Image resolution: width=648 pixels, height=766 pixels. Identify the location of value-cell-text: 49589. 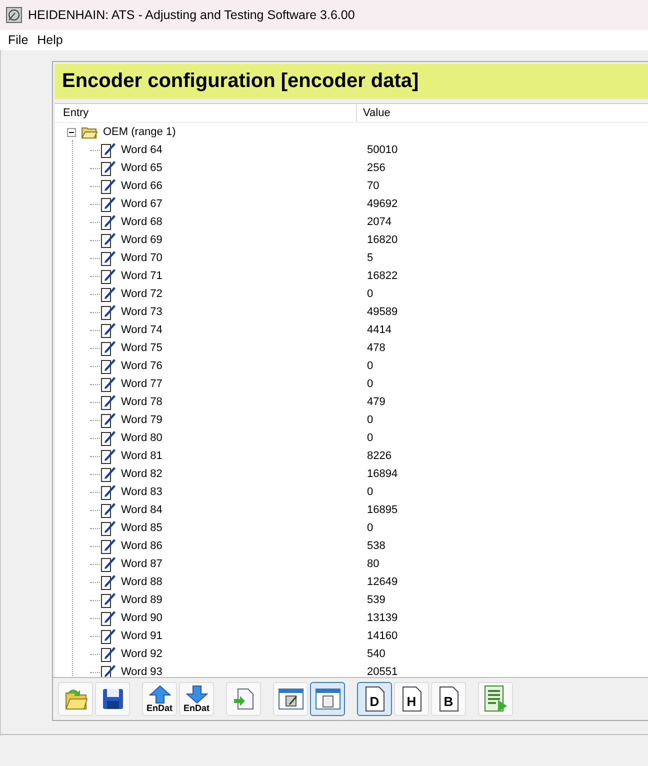
(382, 312).